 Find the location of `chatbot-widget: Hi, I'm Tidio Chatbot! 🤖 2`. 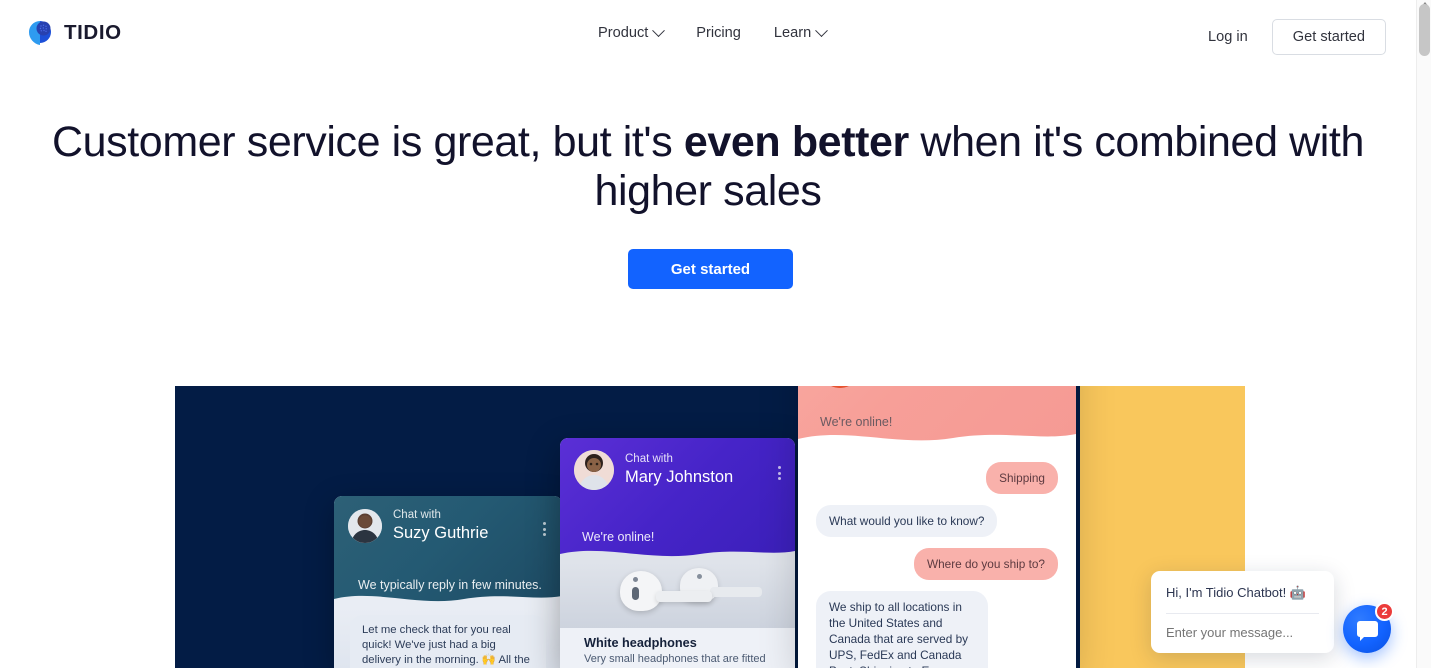

chatbot-widget: Hi, I'm Tidio Chatbot! 🤖 2 is located at coordinates (1272, 612).